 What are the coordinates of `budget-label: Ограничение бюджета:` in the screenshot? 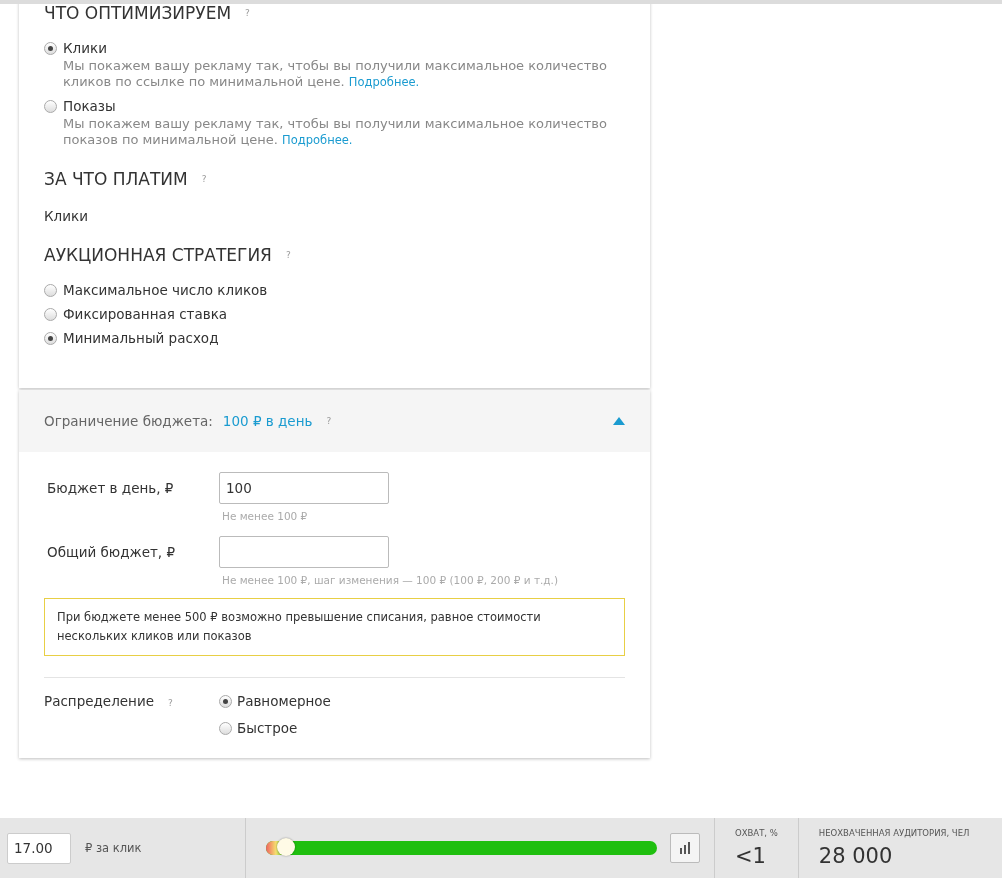 It's located at (128, 421).